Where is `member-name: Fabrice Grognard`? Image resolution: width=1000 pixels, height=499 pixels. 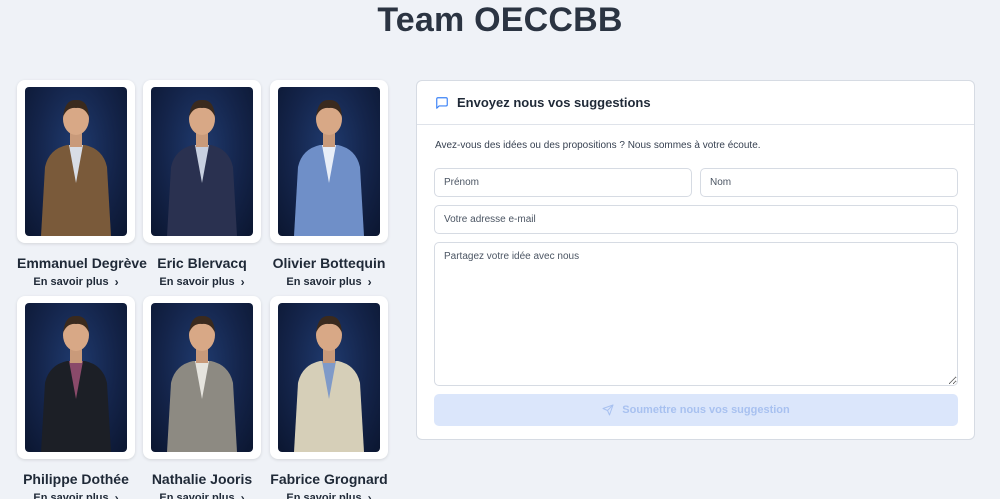
member-name: Fabrice Grognard is located at coordinates (329, 479).